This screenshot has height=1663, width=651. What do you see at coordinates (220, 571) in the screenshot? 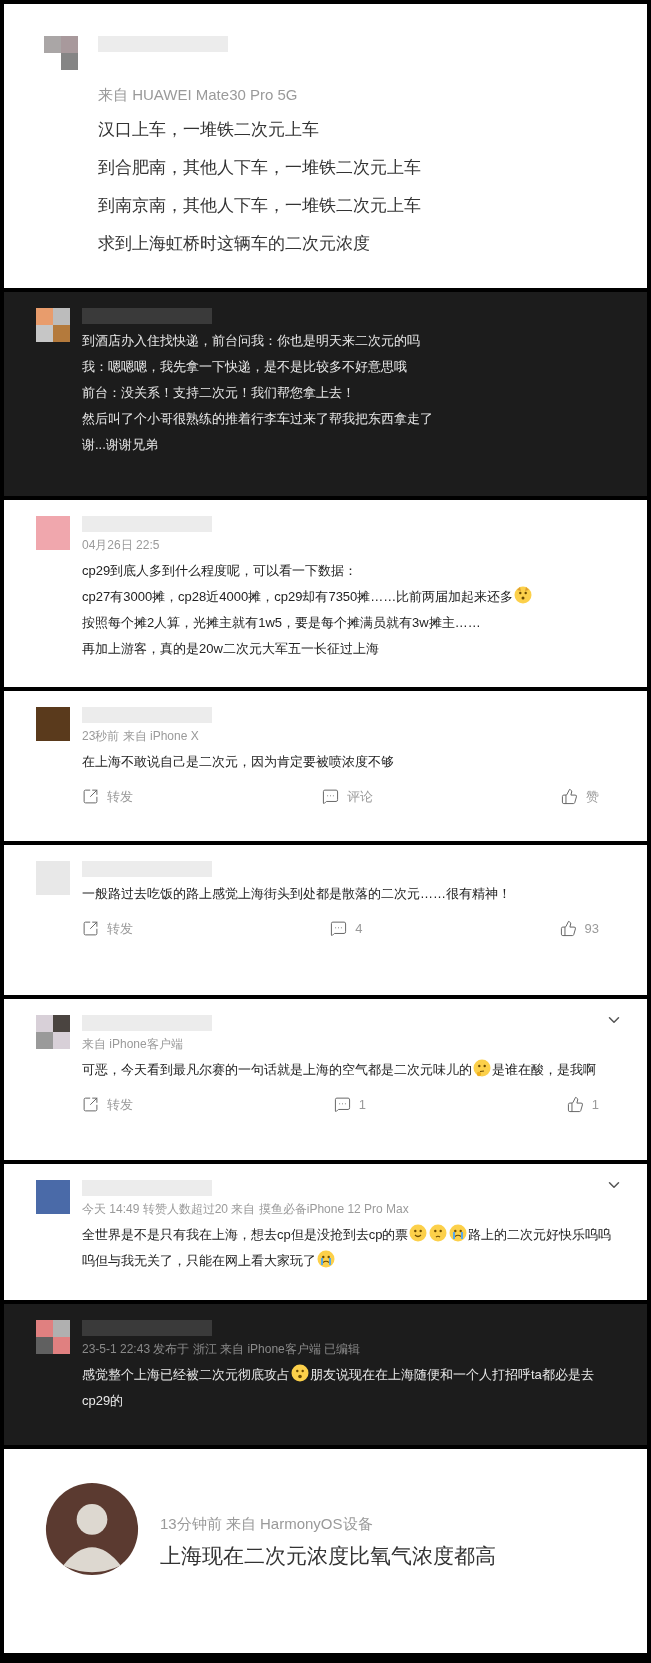
I see `comment-text: cp29到底人多到什么程度呢，可以看一下数据：` at bounding box center [220, 571].